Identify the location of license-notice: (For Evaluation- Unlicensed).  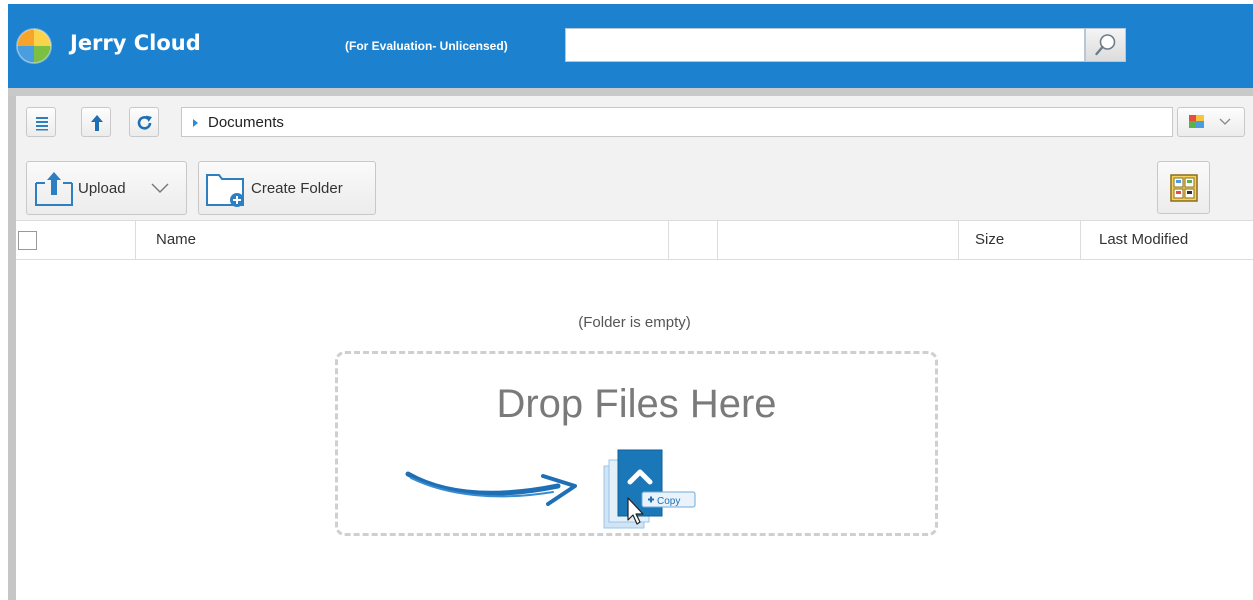
(426, 46).